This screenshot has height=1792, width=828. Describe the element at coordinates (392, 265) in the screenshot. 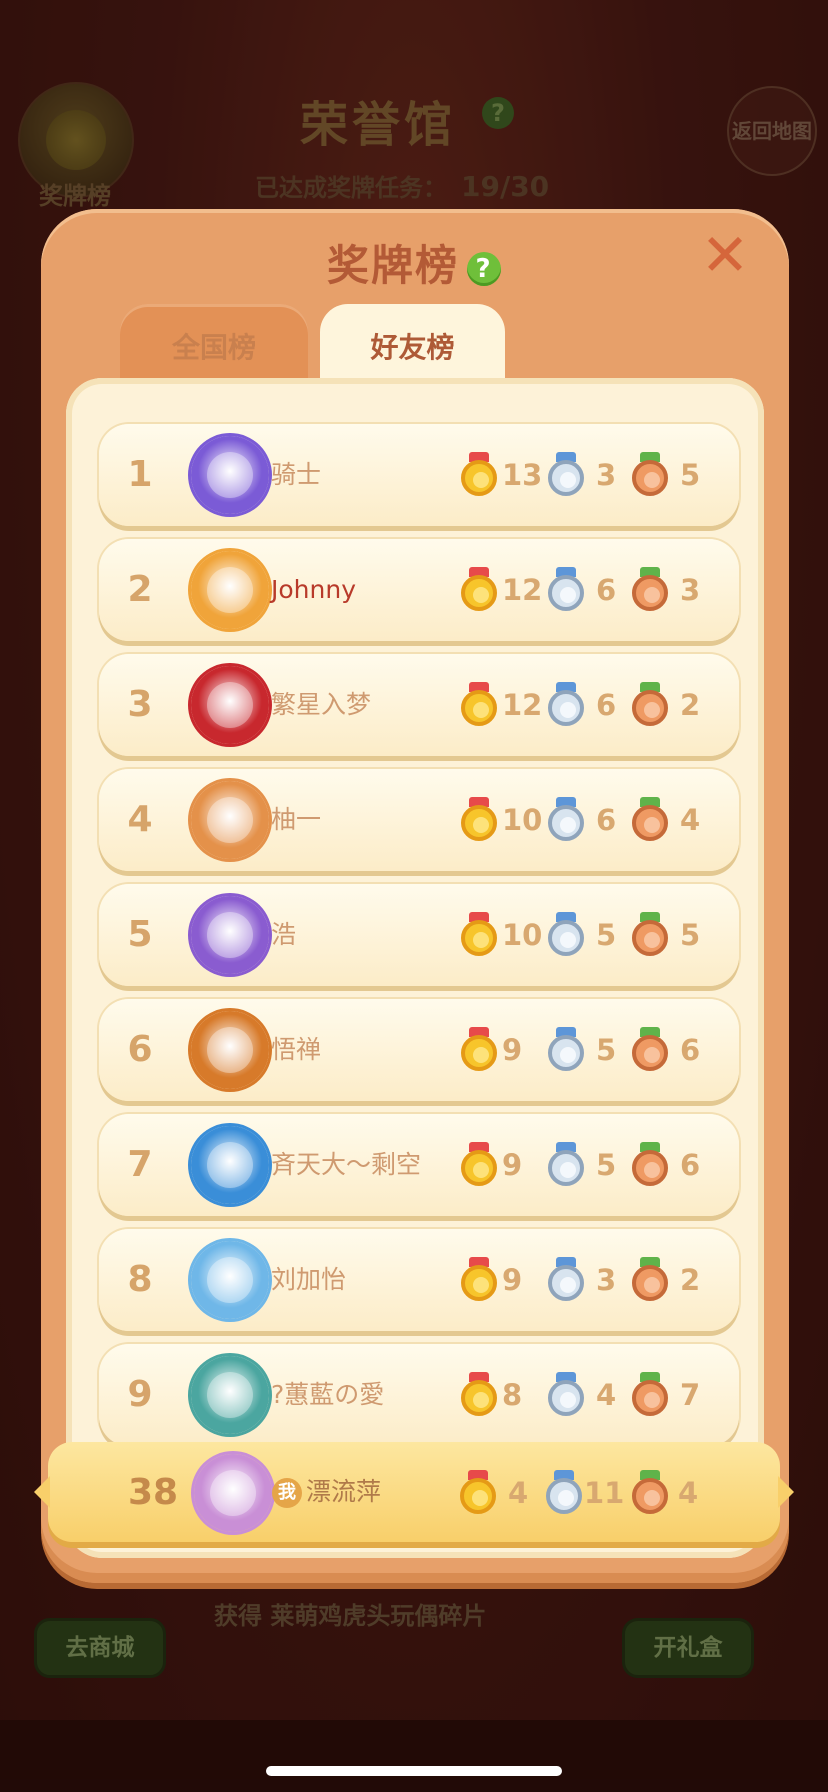

I see `panel-title-text: 奖牌榜` at that location.